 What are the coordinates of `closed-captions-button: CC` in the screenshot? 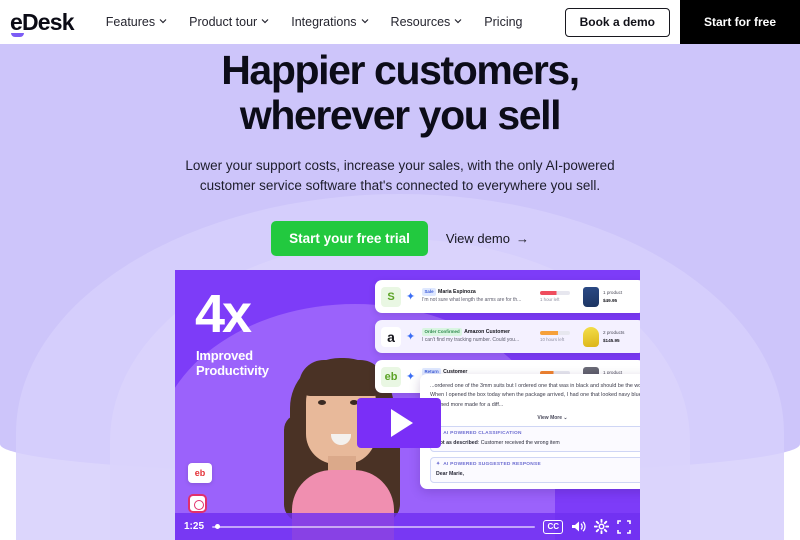 It's located at (553, 526).